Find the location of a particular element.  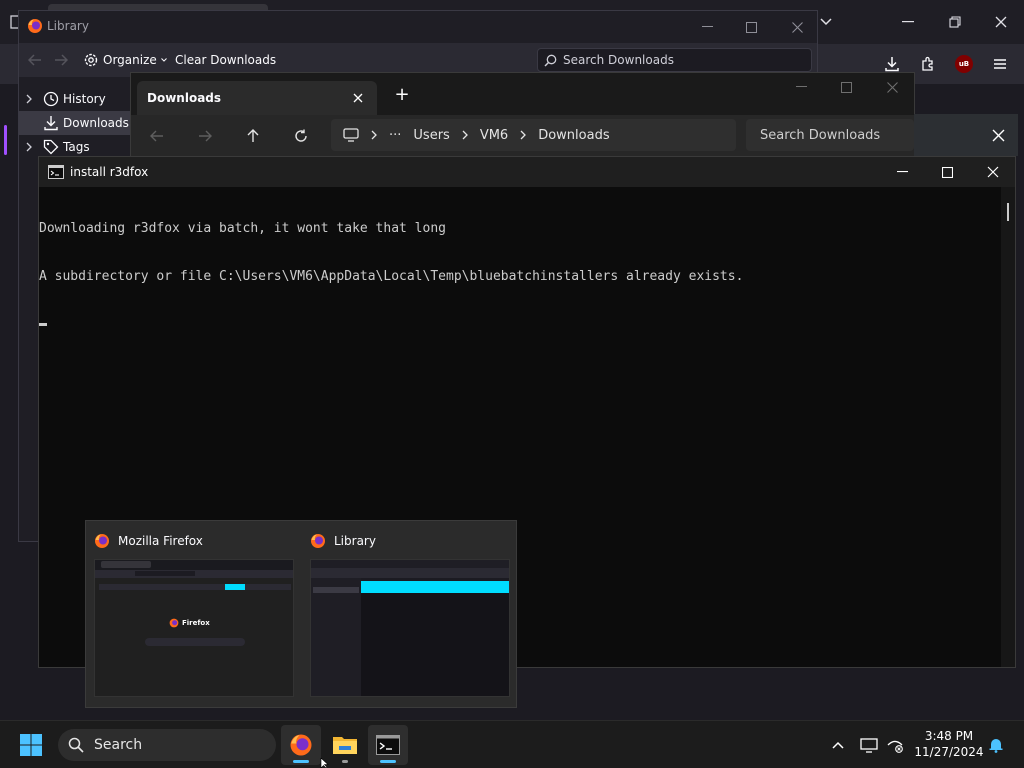

refresh-icon is located at coordinates (301, 136).